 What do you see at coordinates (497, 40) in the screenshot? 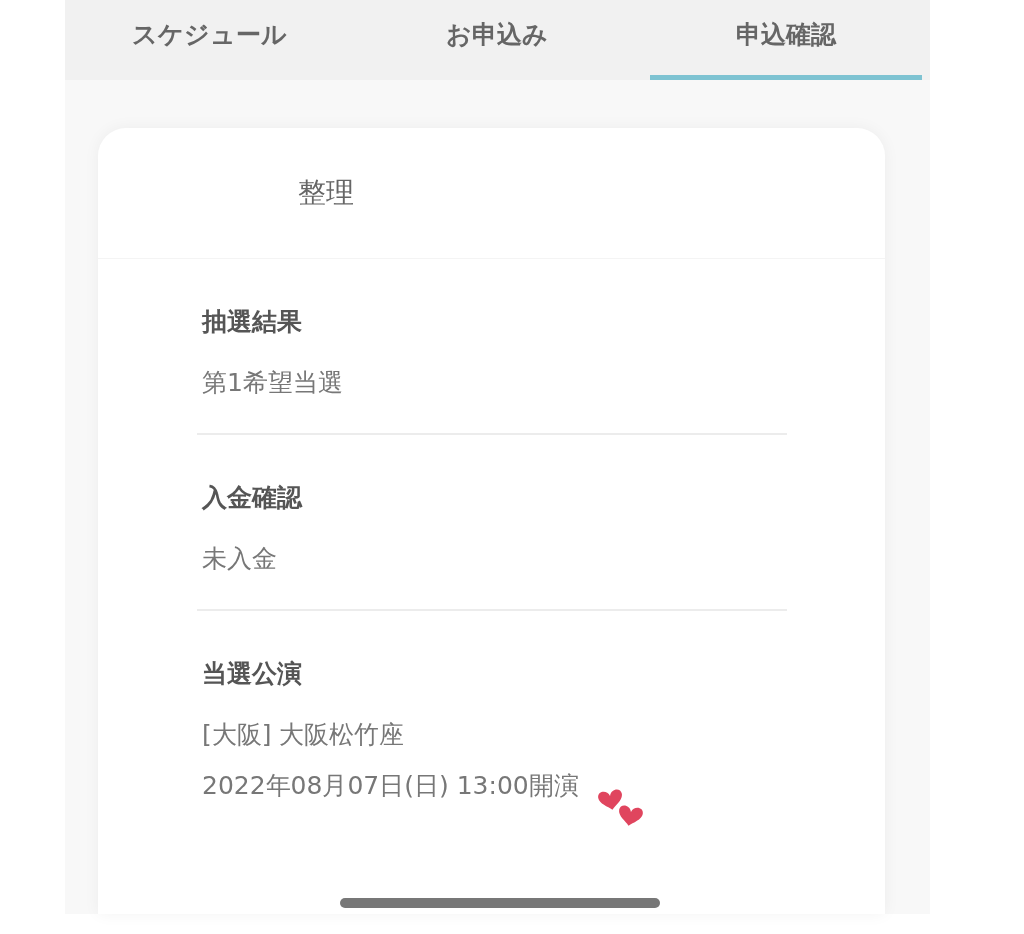
I see `tab: お申込み` at bounding box center [497, 40].